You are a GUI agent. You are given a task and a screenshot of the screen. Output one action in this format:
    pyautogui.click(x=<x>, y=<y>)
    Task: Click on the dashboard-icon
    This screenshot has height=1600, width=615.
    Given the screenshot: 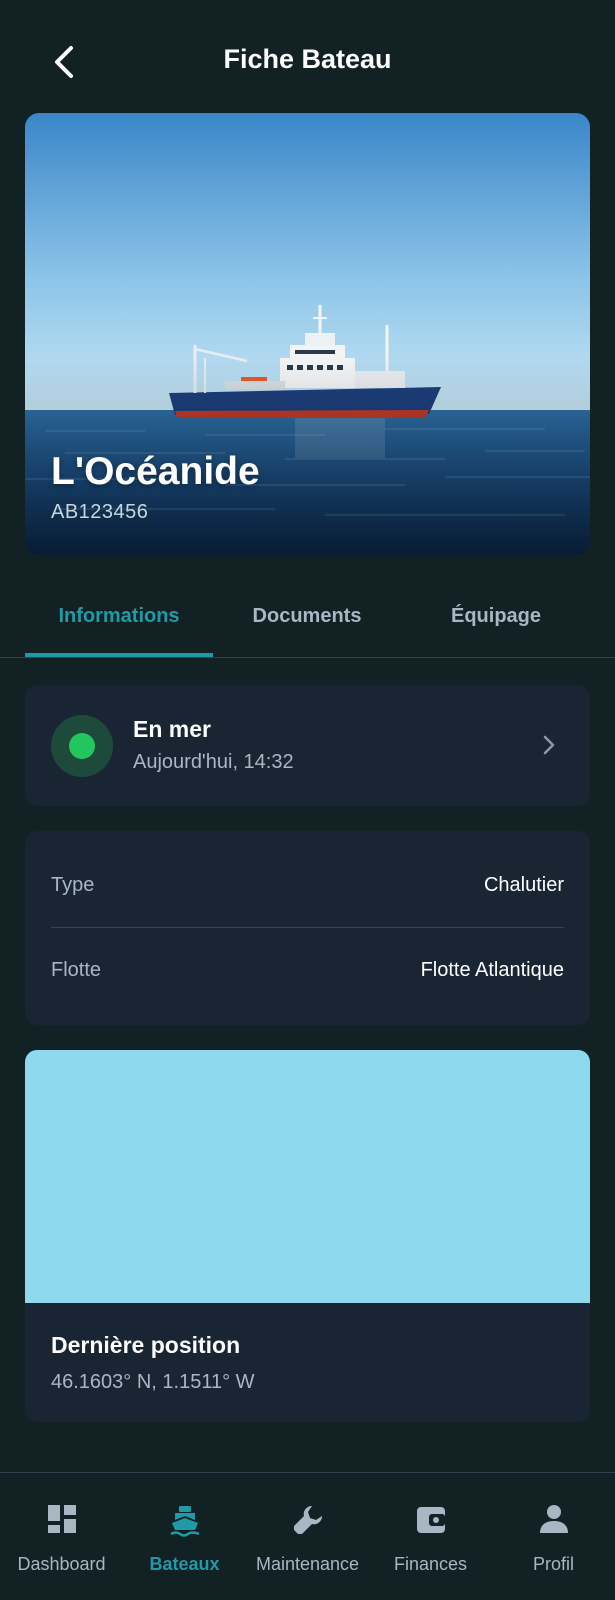 What is the action you would take?
    pyautogui.click(x=61, y=1519)
    